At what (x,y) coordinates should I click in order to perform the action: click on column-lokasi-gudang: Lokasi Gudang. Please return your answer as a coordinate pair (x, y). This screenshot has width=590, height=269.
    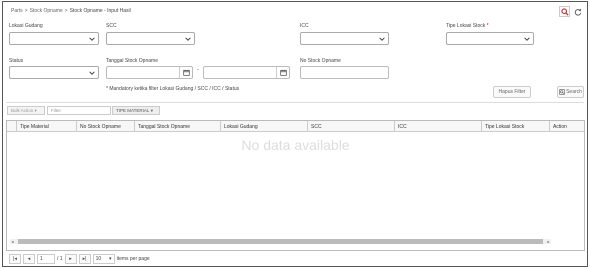
    Looking at the image, I should click on (264, 126).